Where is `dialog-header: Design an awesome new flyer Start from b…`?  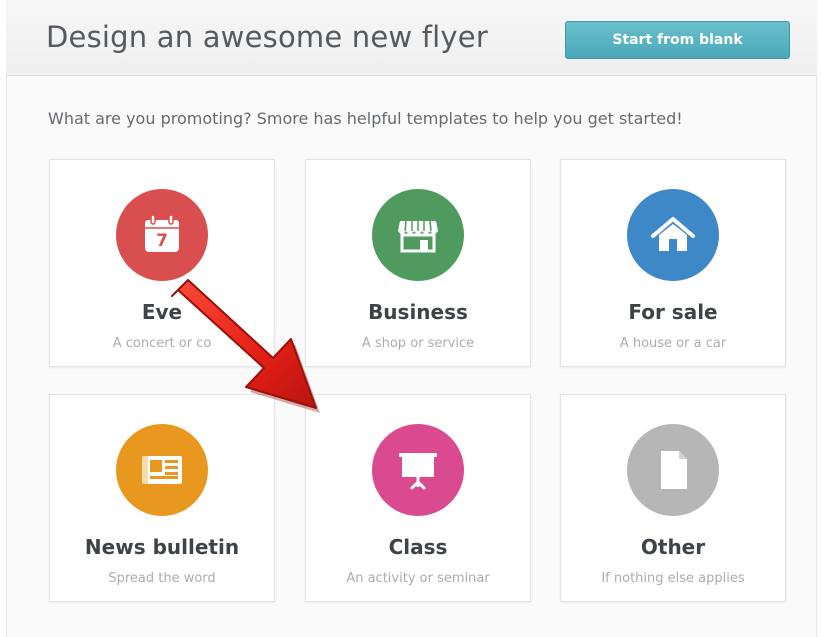
dialog-header: Design an awesome new flyer Start from b… is located at coordinates (411, 38).